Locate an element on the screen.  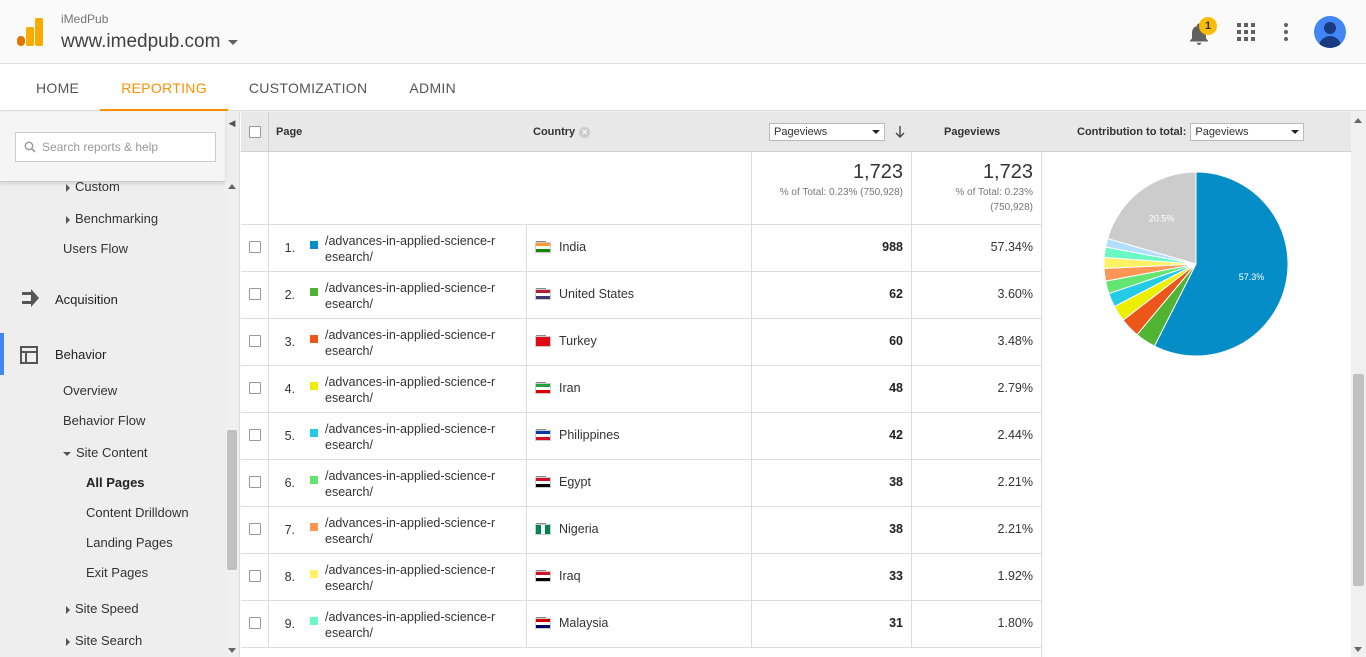
country-link: India is located at coordinates (572, 247).